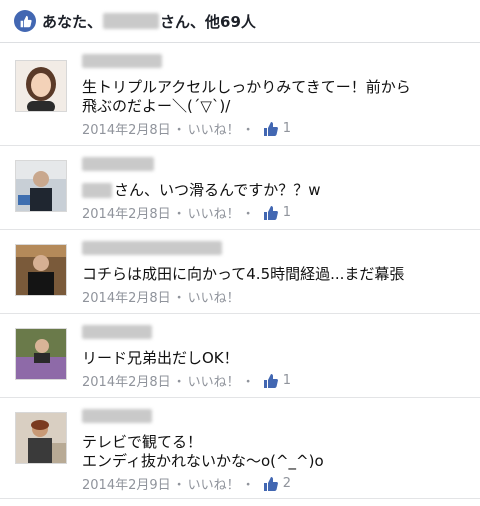 Image resolution: width=480 pixels, height=506 pixels. I want to click on header-prefix: あなた、, so click(72, 21).